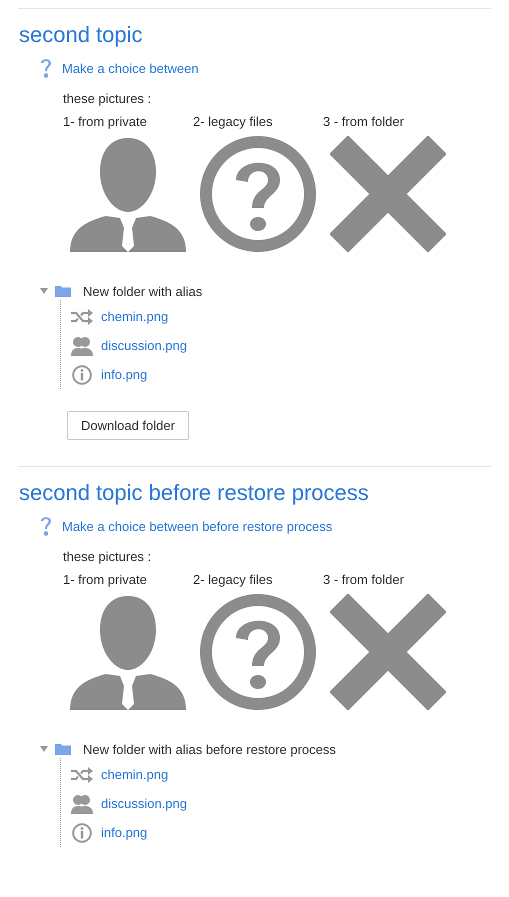 This screenshot has height=897, width=509. I want to click on choice-link: Make a choice between, so click(130, 68).